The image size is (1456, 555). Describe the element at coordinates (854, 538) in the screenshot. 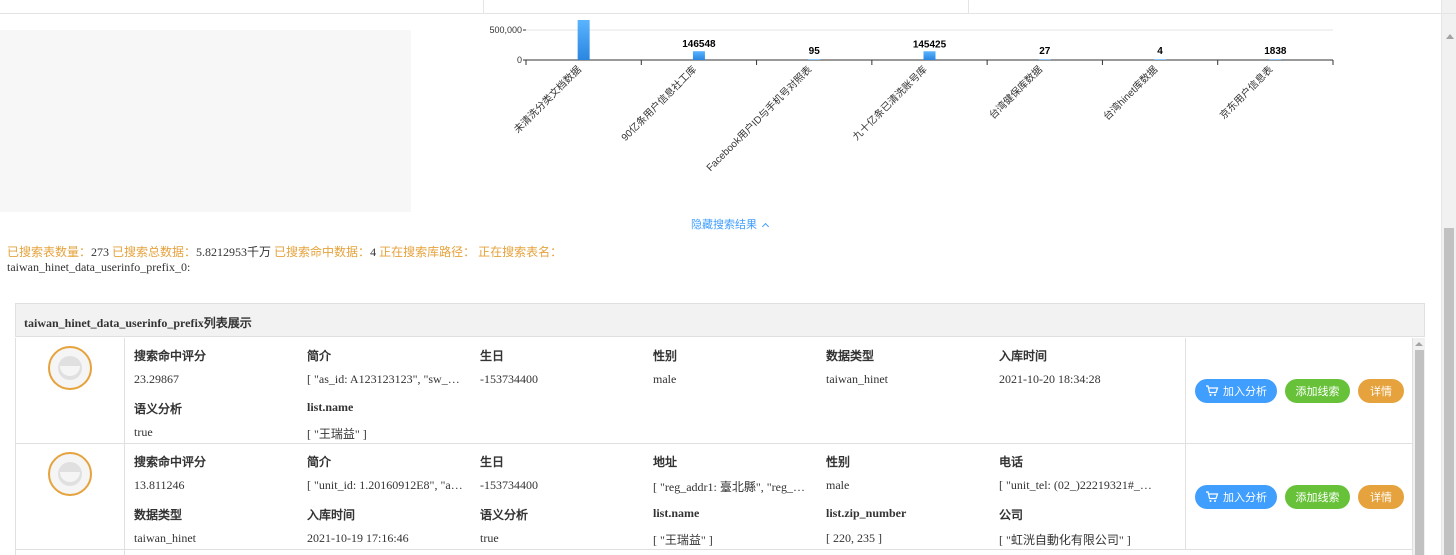

I see `field-value: [ 220, 235 ]` at that location.